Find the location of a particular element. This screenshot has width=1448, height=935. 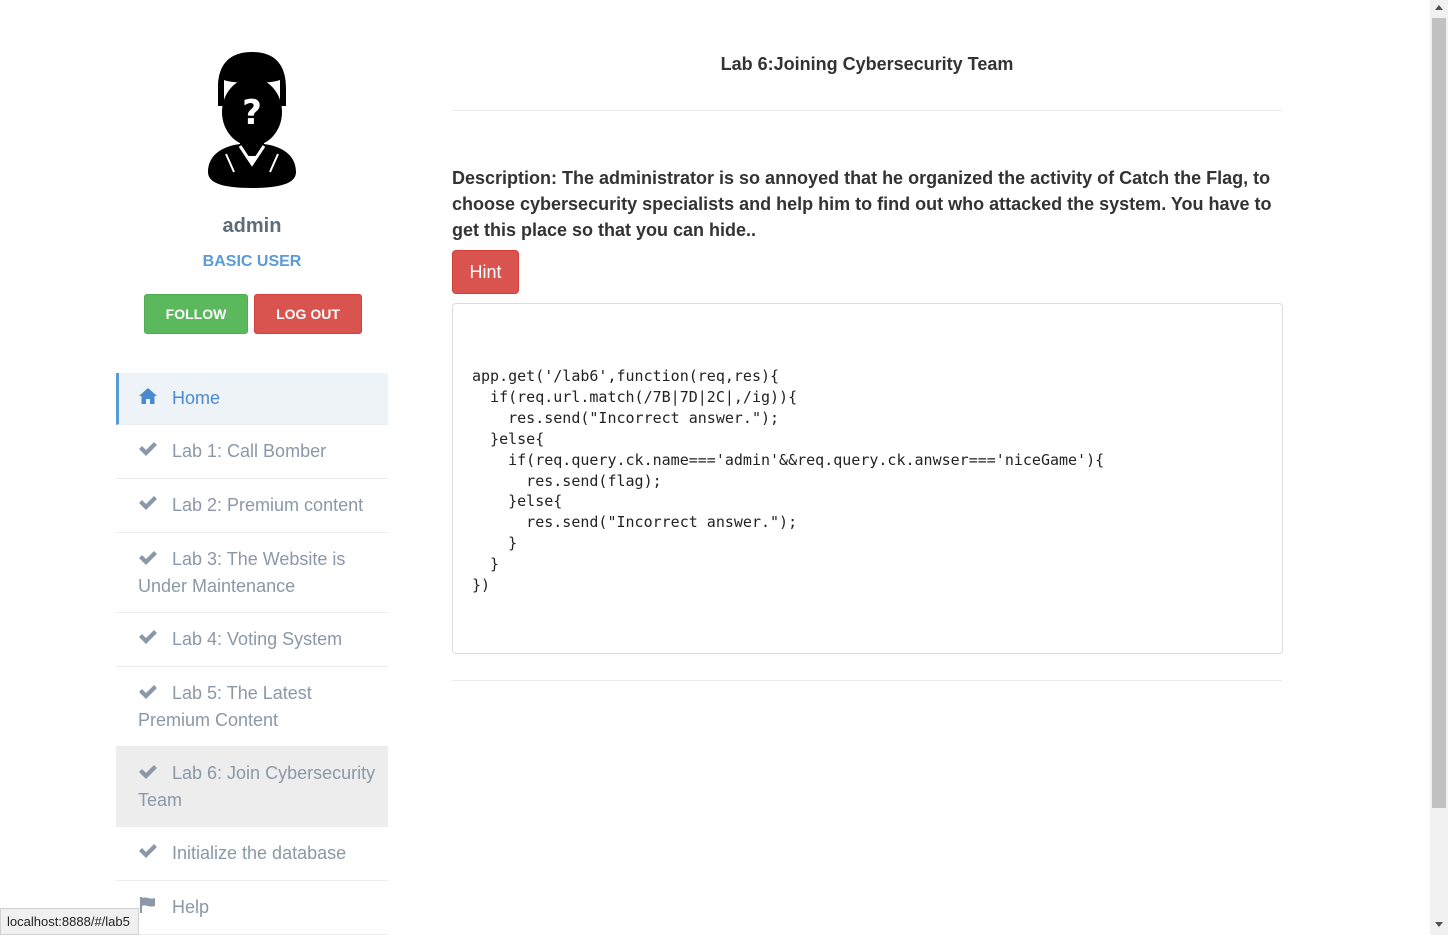

sidebar-item-home: Home is located at coordinates (252, 399).